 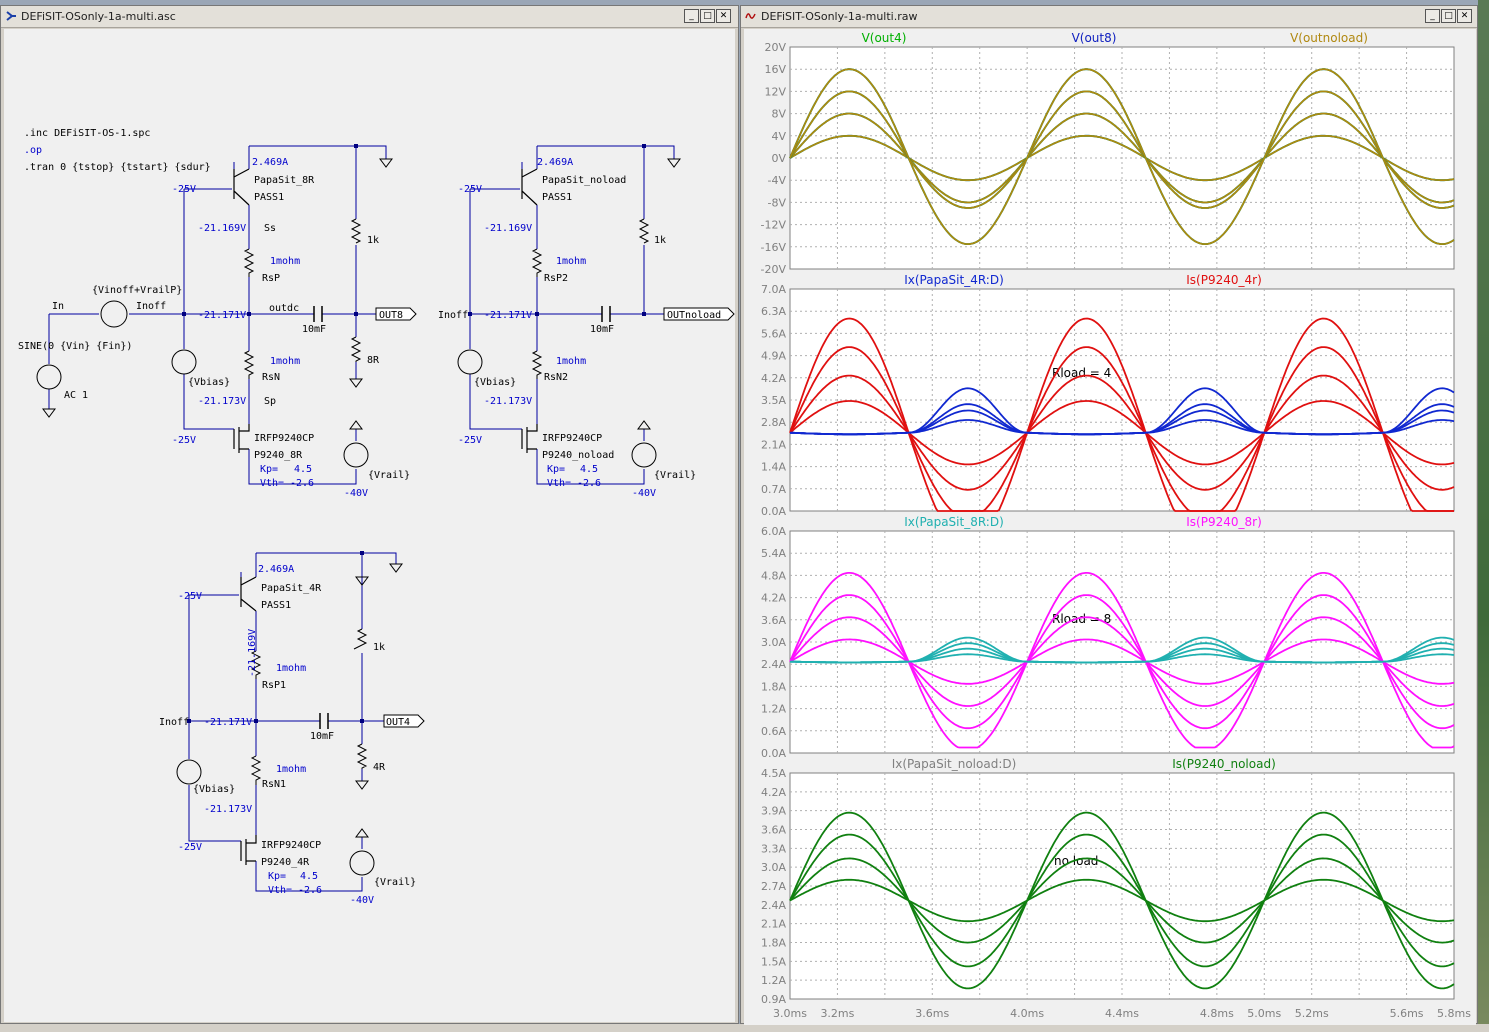 I want to click on c2-cap-value: 10mF, so click(x=602, y=329).